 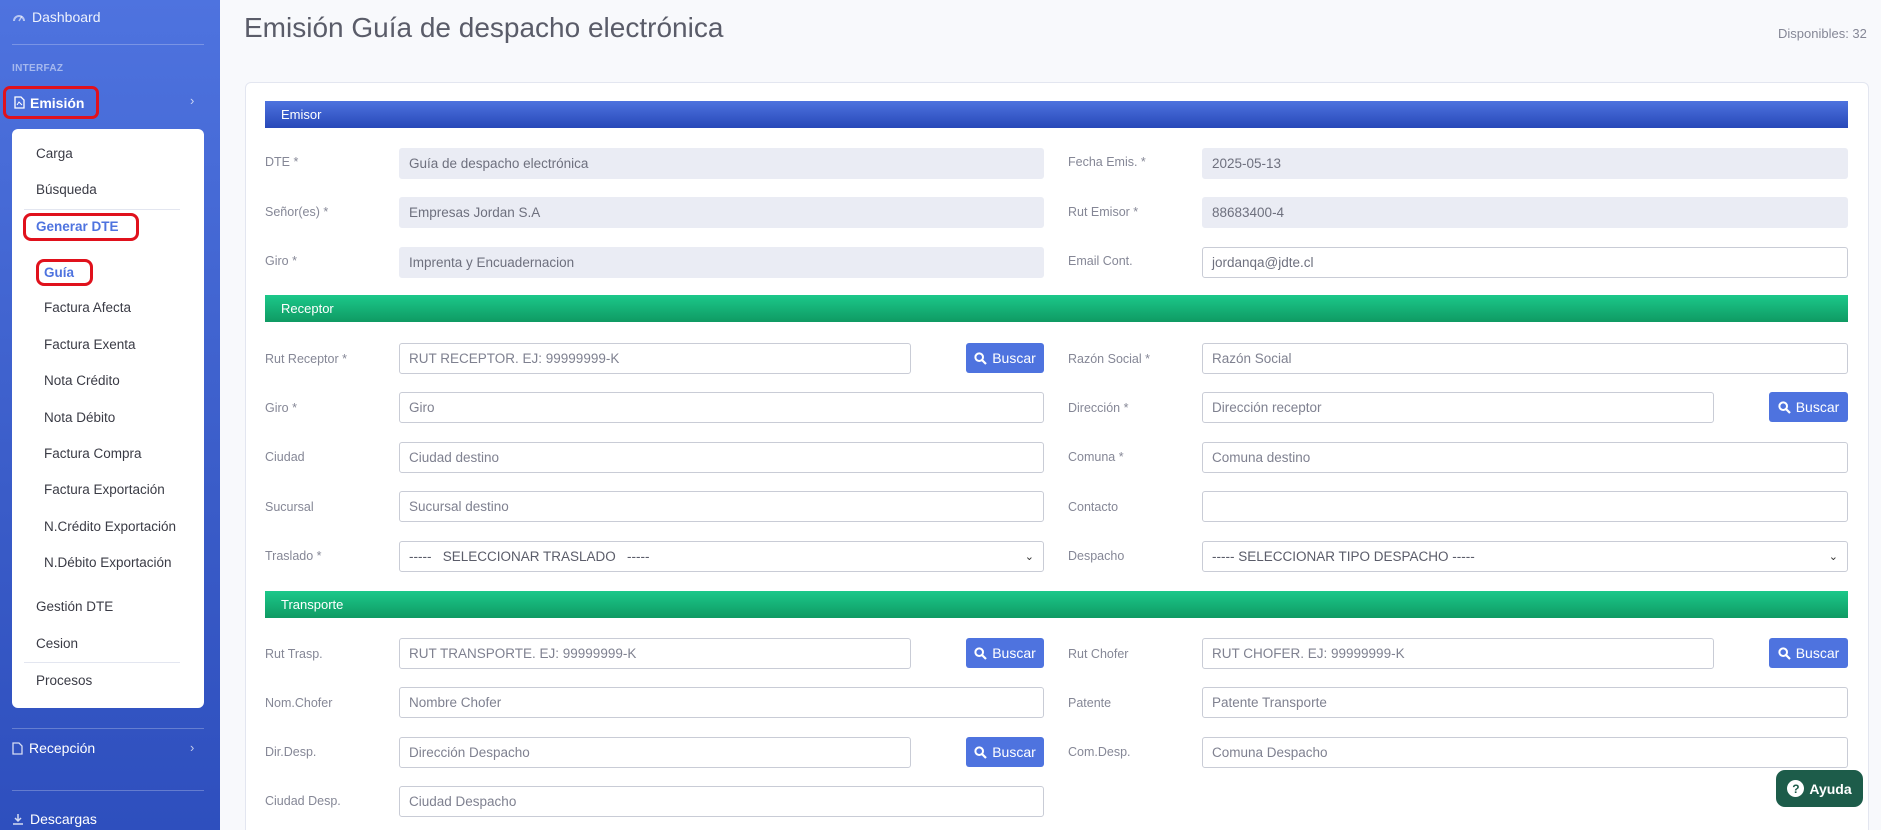 What do you see at coordinates (721, 407) in the screenshot?
I see `giro-receptor-input: Giro` at bounding box center [721, 407].